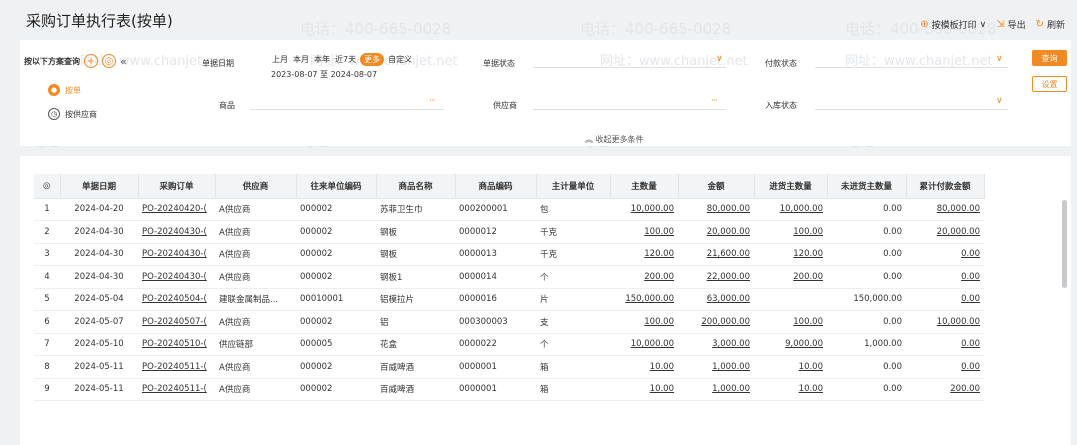 The image size is (1077, 445). I want to click on cell-link: 20,000.00, so click(958, 232).